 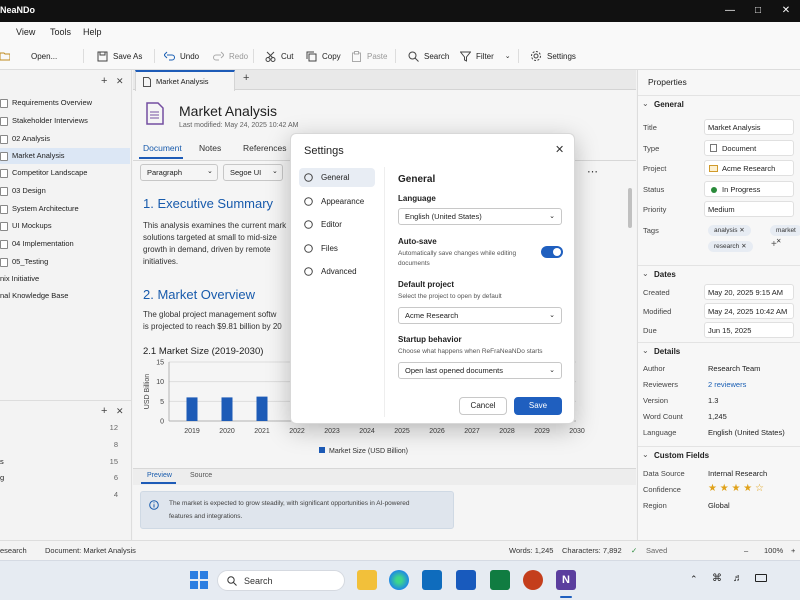 I want to click on copy-button: Copy, so click(x=323, y=56).